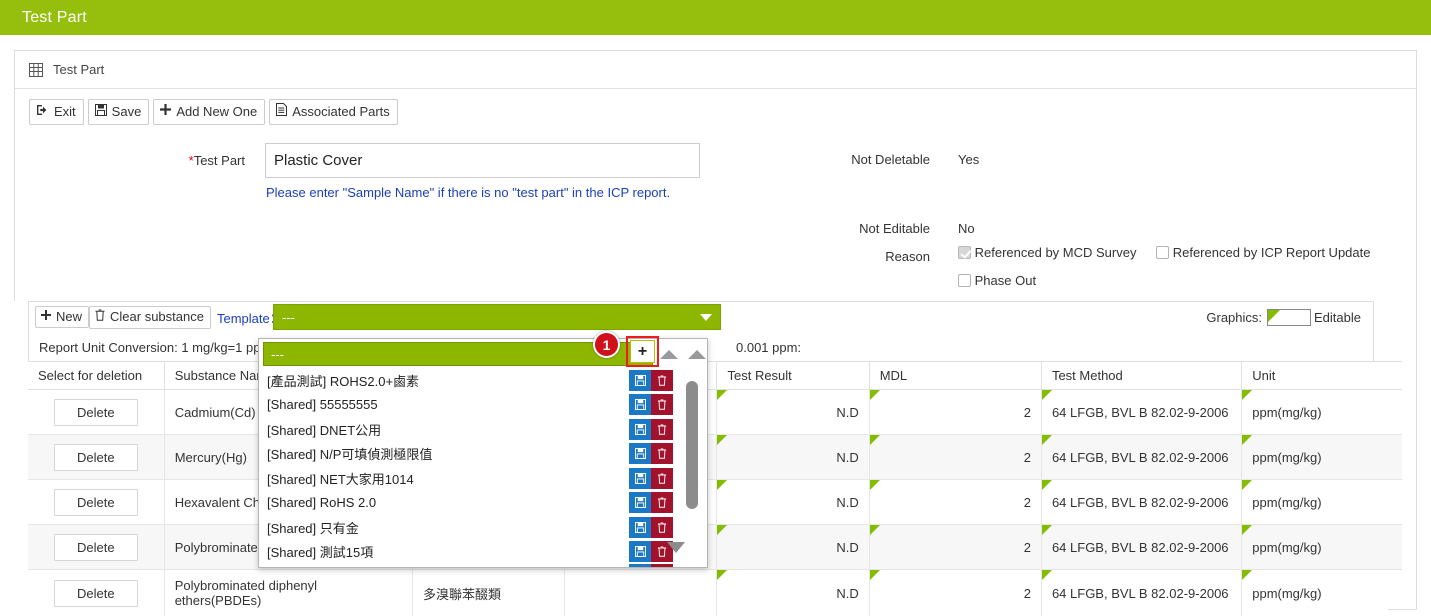  I want to click on checkbox-box-phase-out, so click(964, 280).